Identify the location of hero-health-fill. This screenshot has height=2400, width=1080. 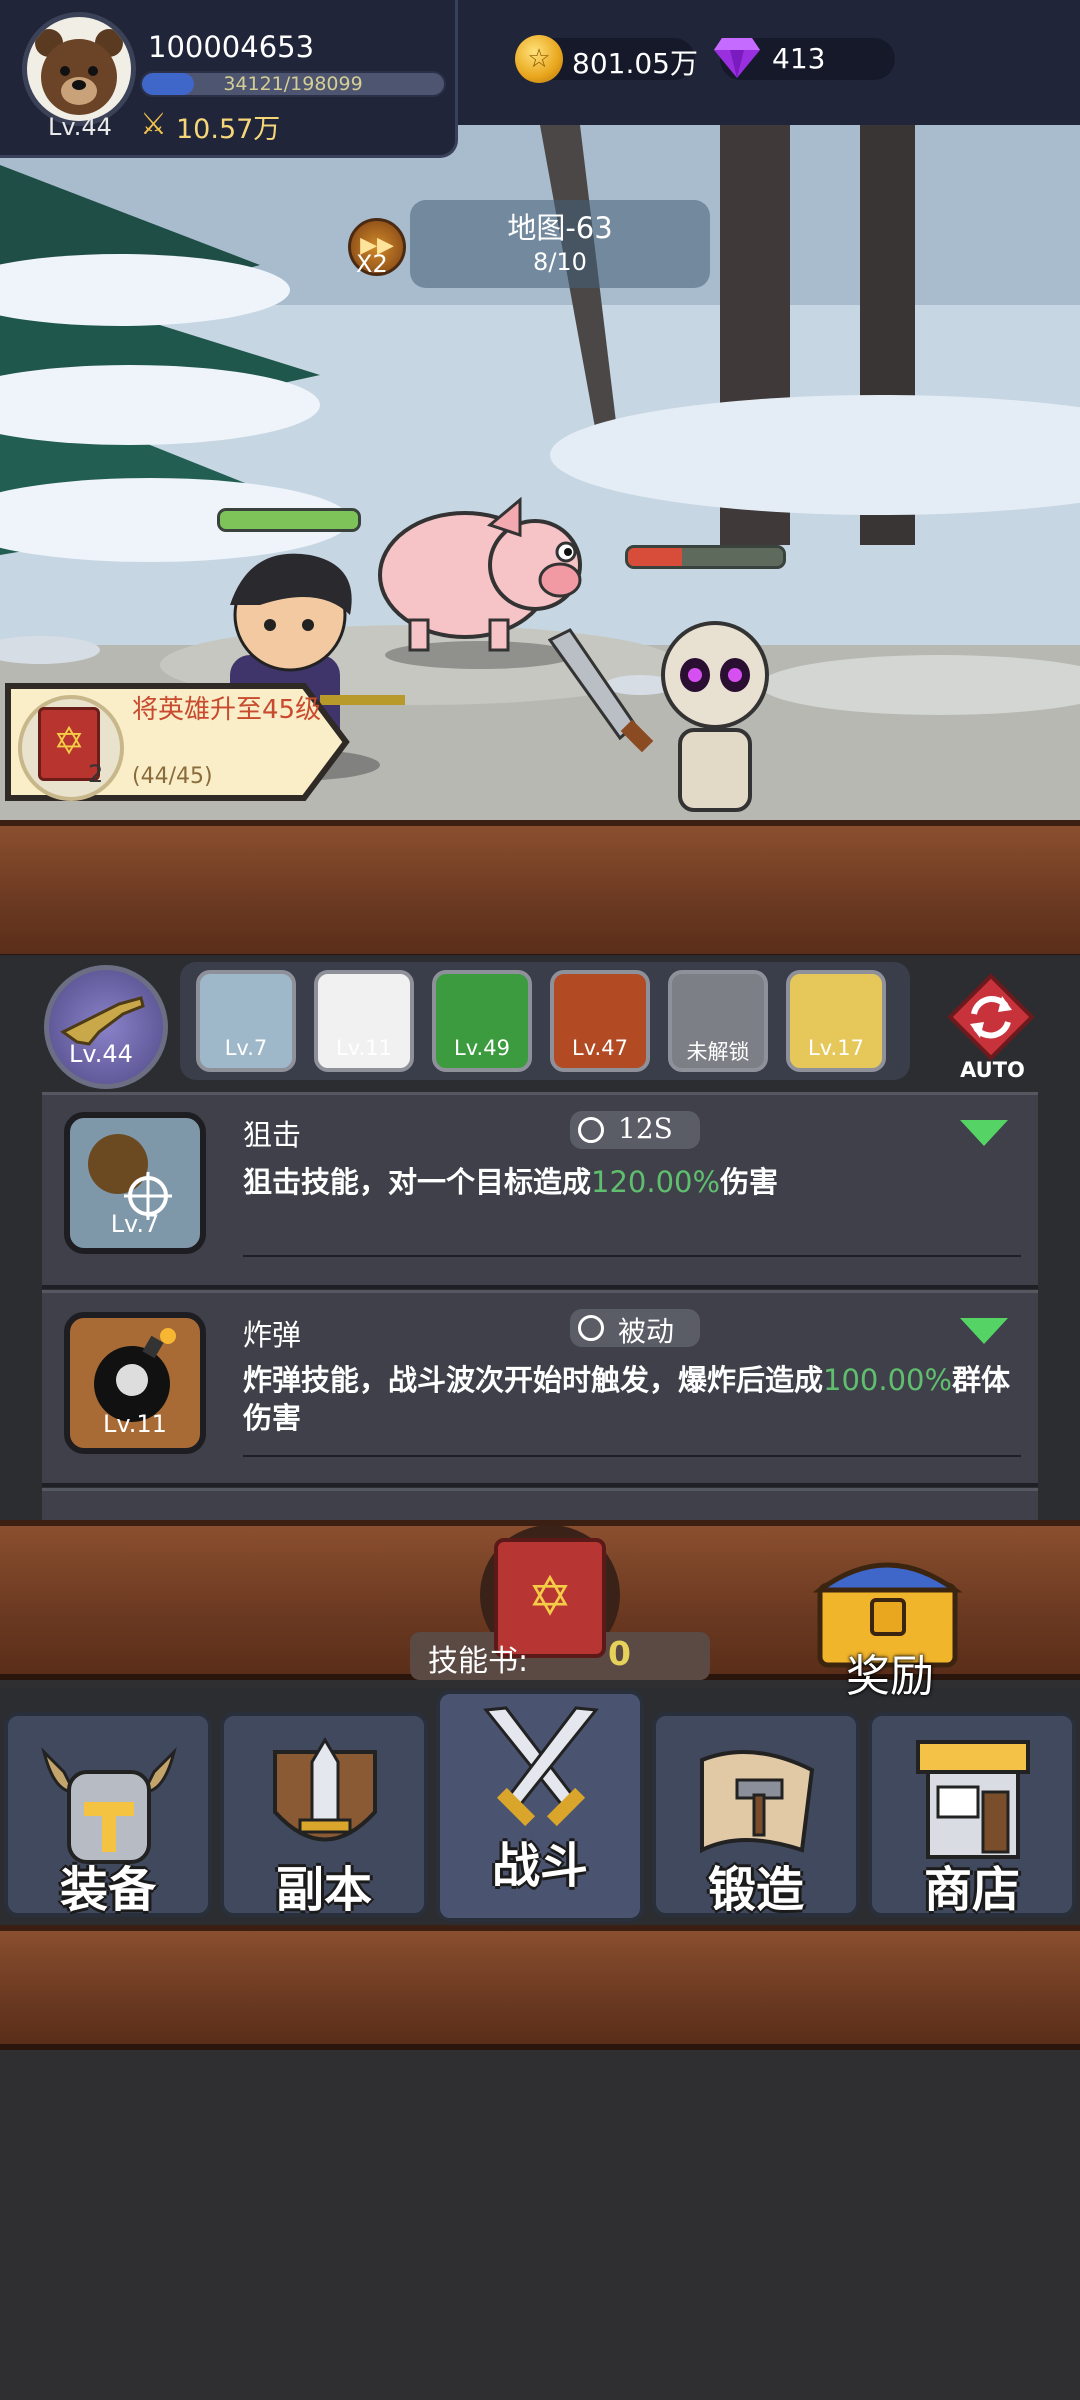
(289, 520).